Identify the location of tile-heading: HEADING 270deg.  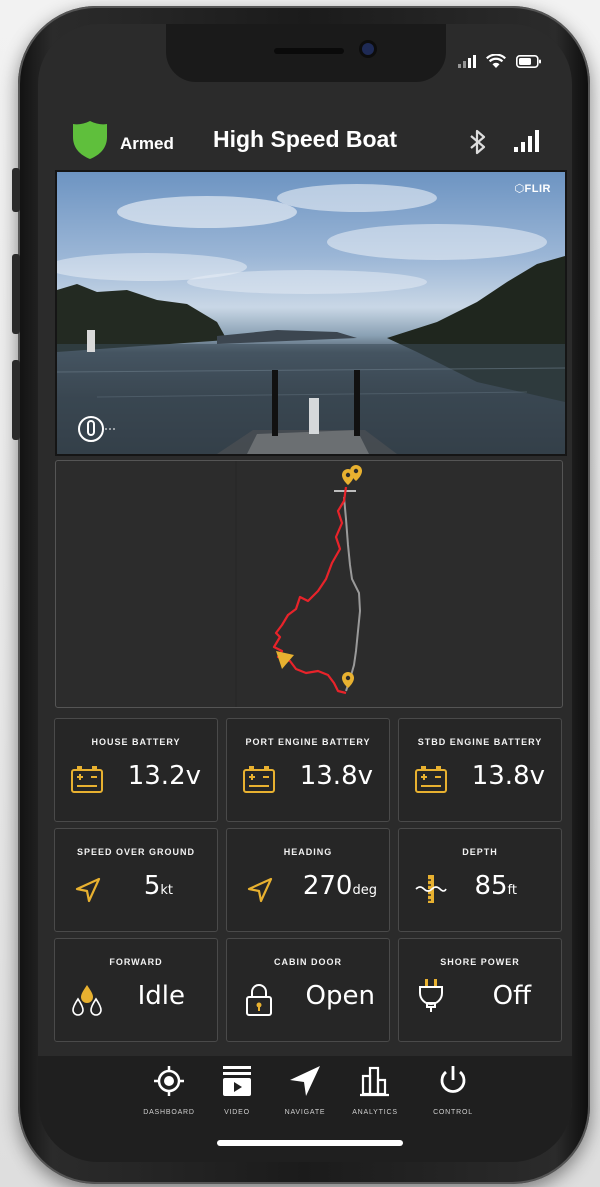
(308, 880).